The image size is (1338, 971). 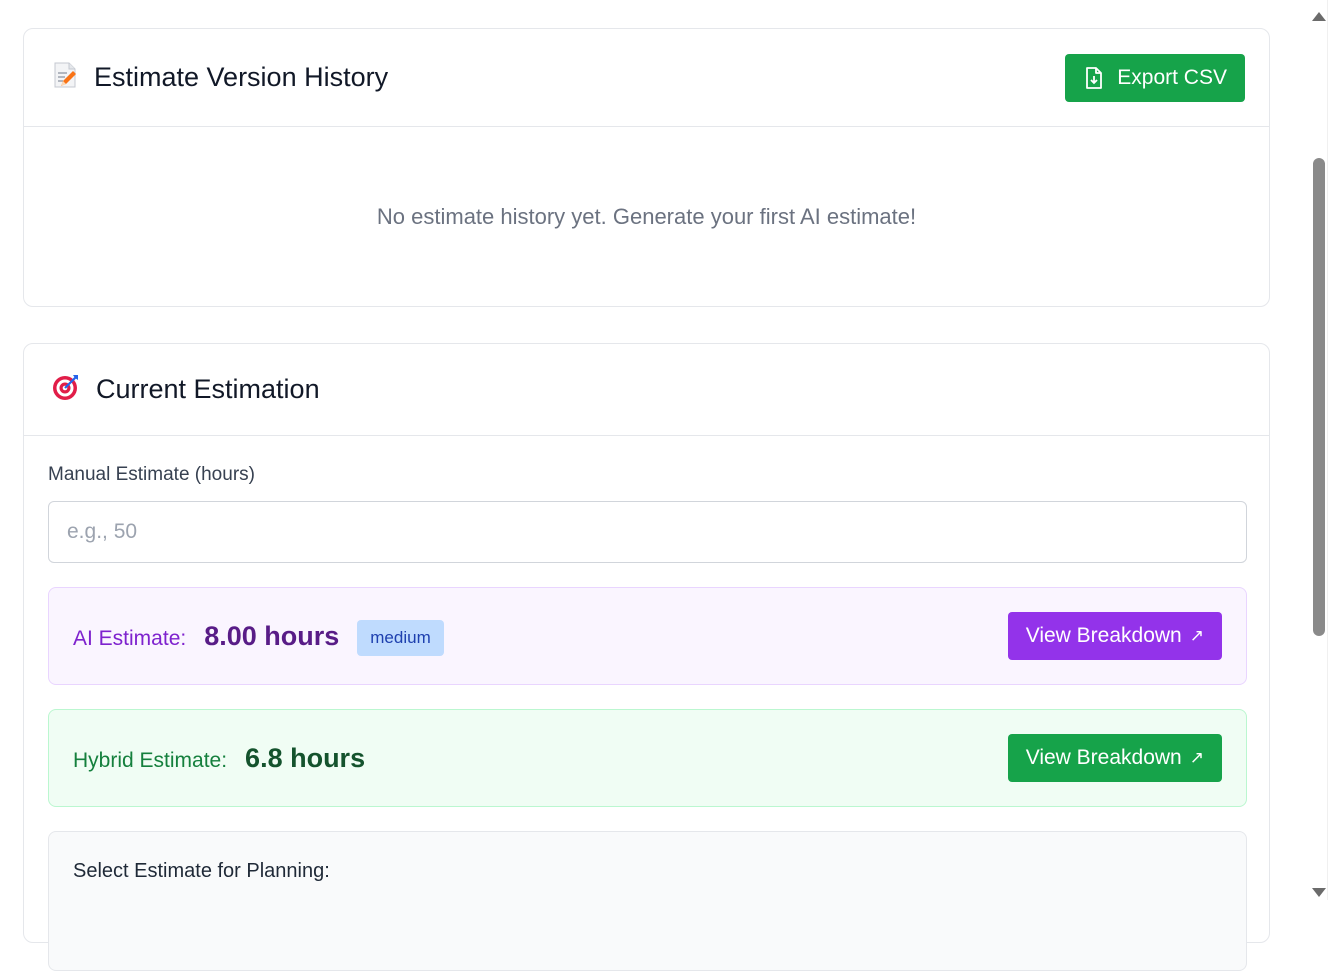 I want to click on scroll-up-arrow-icon, so click(x=1319, y=16).